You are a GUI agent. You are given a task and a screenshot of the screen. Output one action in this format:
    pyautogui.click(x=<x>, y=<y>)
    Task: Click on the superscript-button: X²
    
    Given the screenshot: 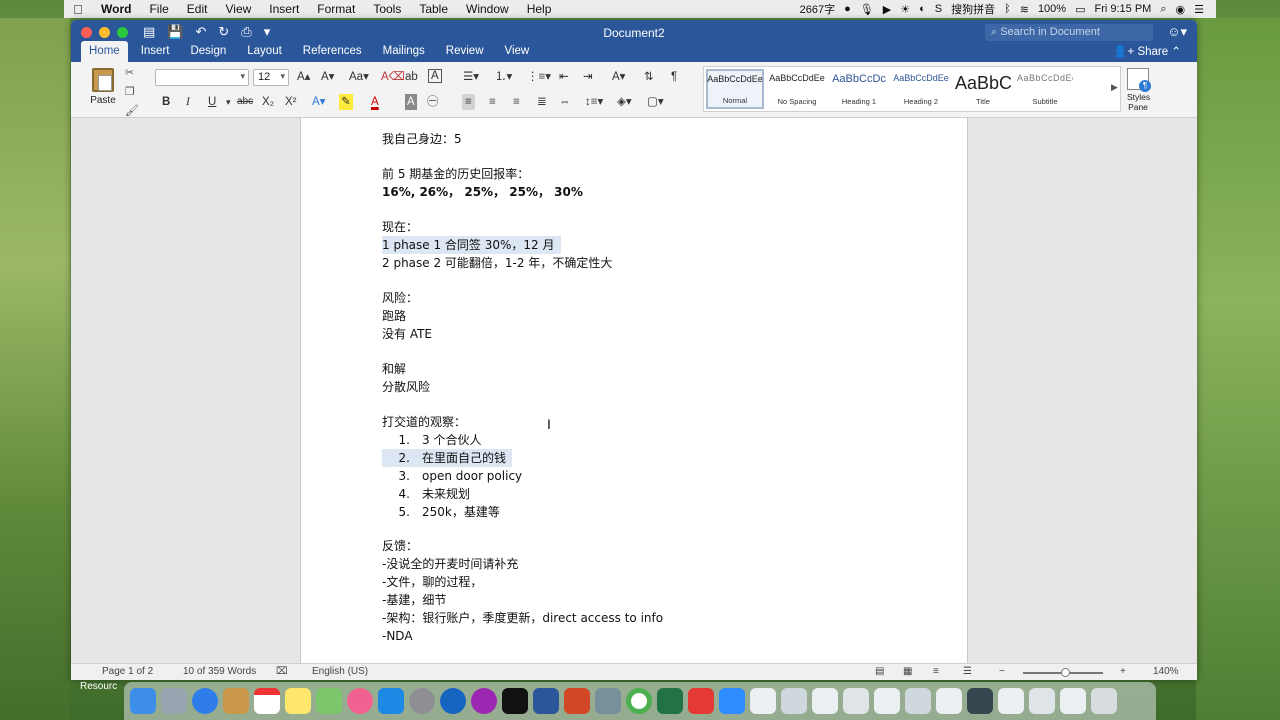 What is the action you would take?
    pyautogui.click(x=291, y=102)
    